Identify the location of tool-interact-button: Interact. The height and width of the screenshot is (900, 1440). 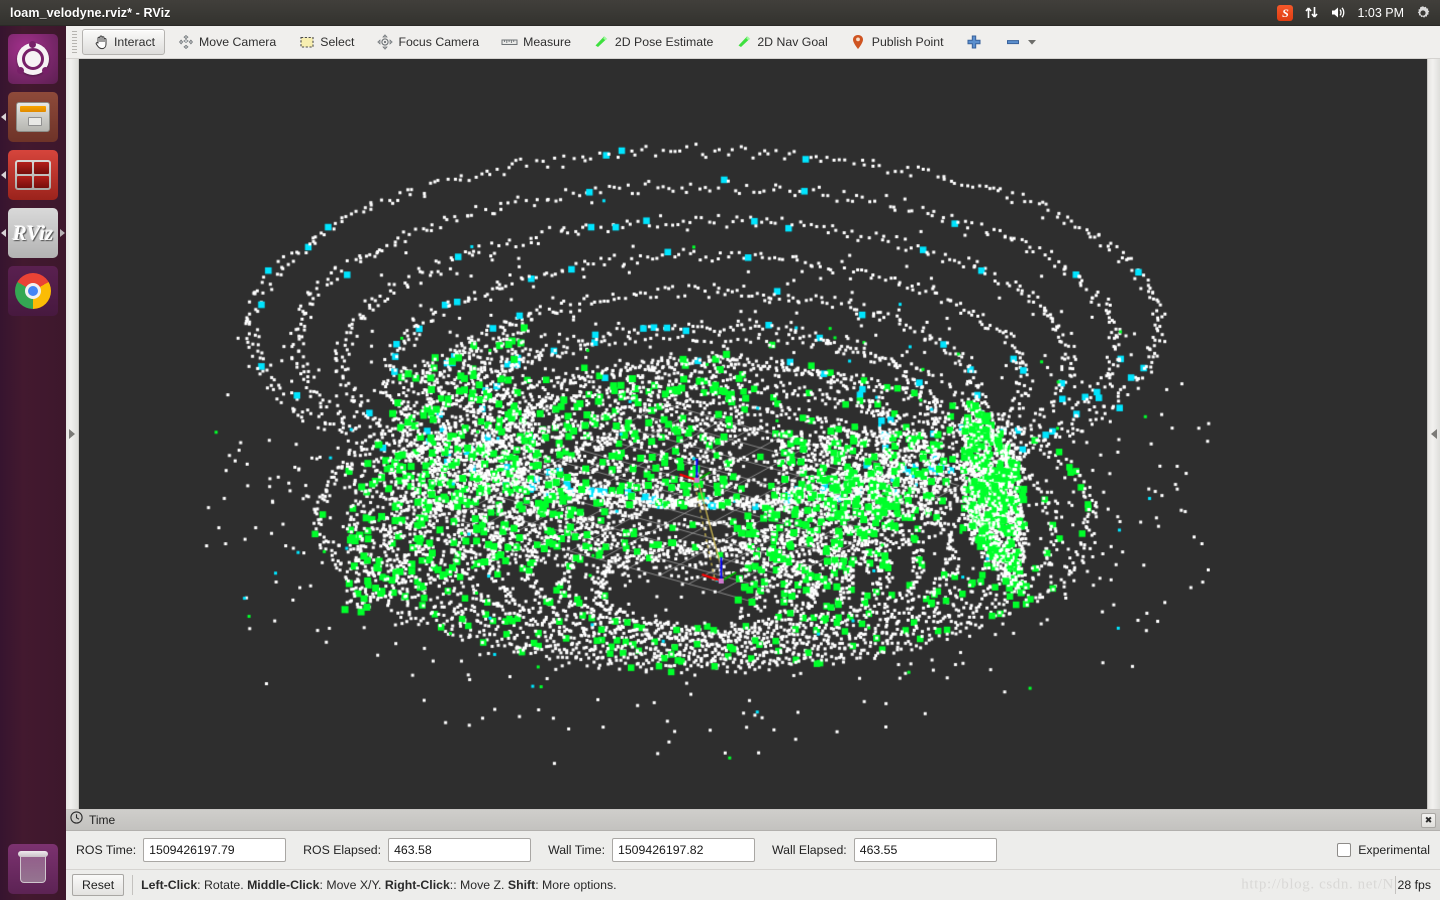
(124, 42).